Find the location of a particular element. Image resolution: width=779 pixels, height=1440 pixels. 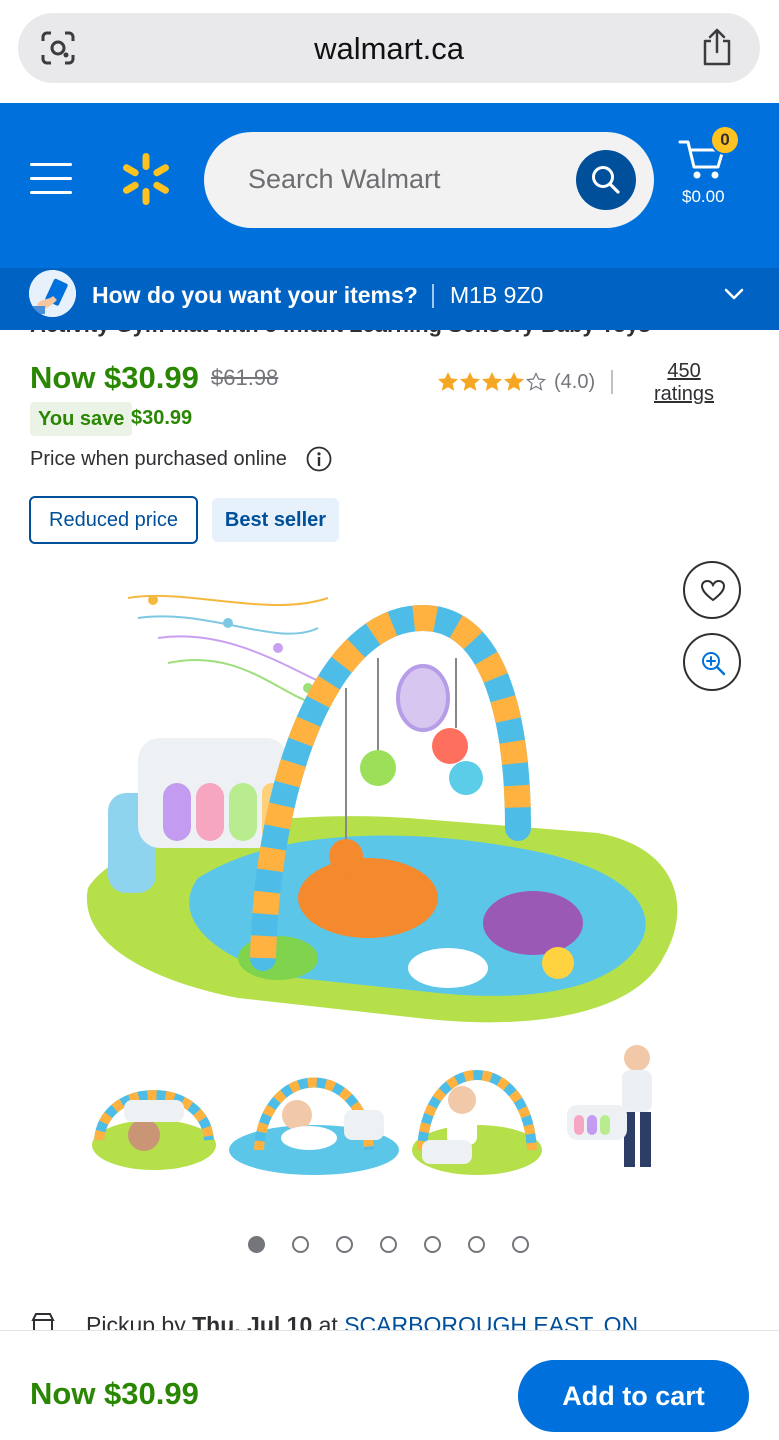

address-bar: walmart.ca is located at coordinates (389, 48).